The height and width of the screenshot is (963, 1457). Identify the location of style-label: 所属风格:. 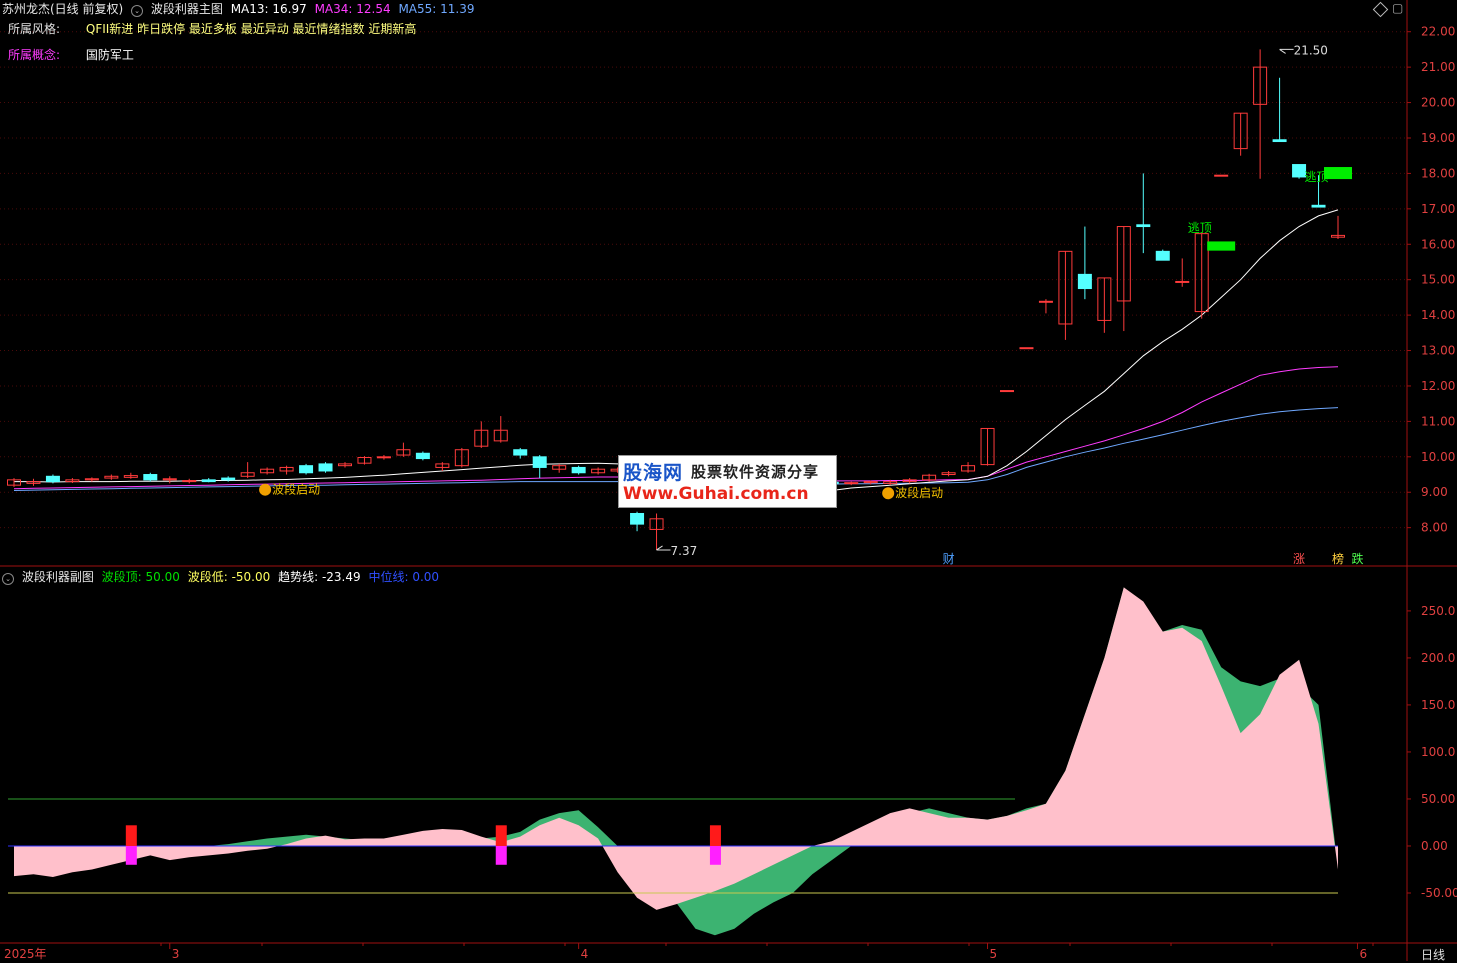
(34, 29).